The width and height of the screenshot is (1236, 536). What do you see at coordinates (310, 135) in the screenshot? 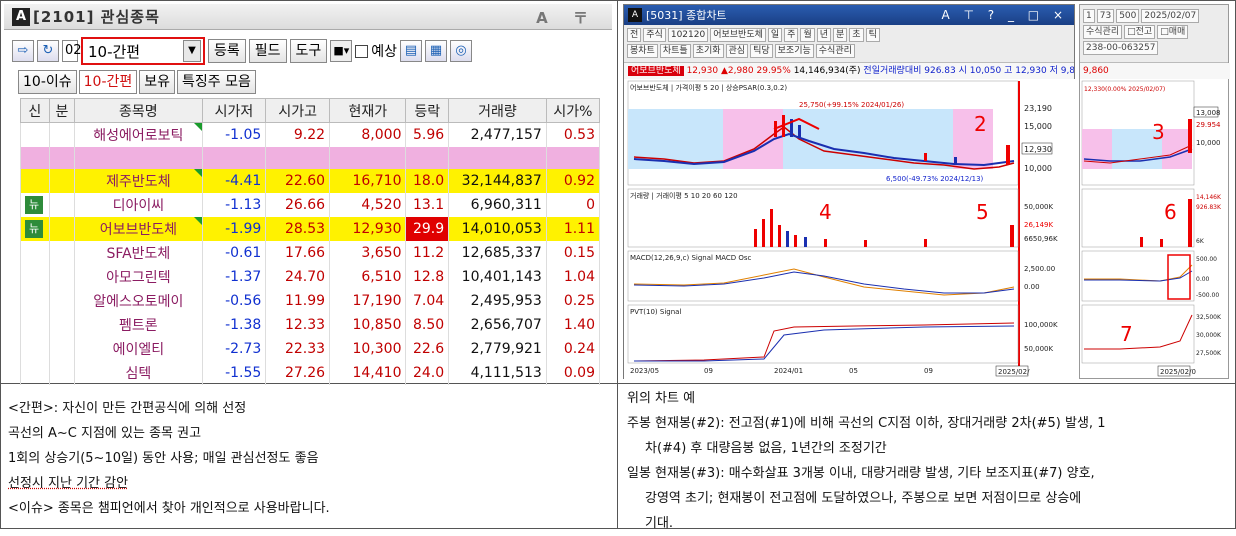
I see `table-row: 해성에어로보틱 -1.05 9.22 8,000 5.96 2,477,157 0.53` at bounding box center [310, 135].